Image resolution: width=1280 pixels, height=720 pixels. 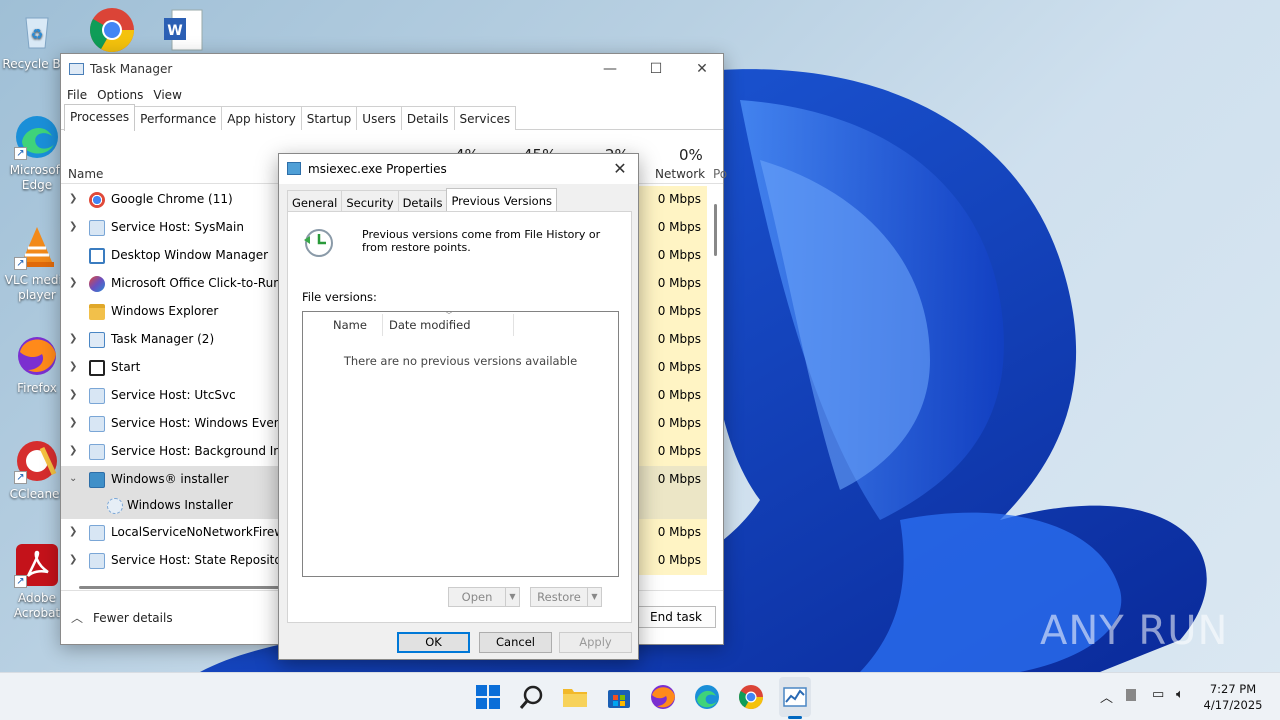 I want to click on edge-icon: ↗, so click(x=37, y=137).